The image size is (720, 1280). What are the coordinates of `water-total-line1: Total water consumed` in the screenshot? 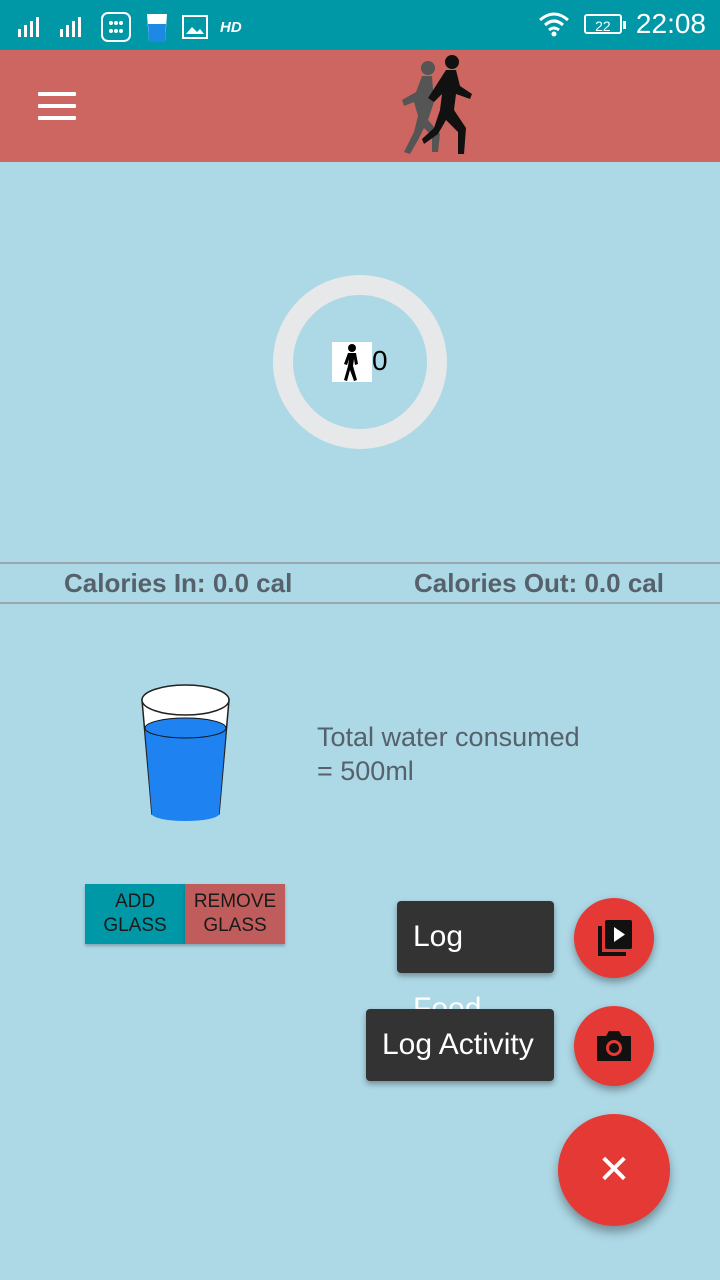 It's located at (448, 737).